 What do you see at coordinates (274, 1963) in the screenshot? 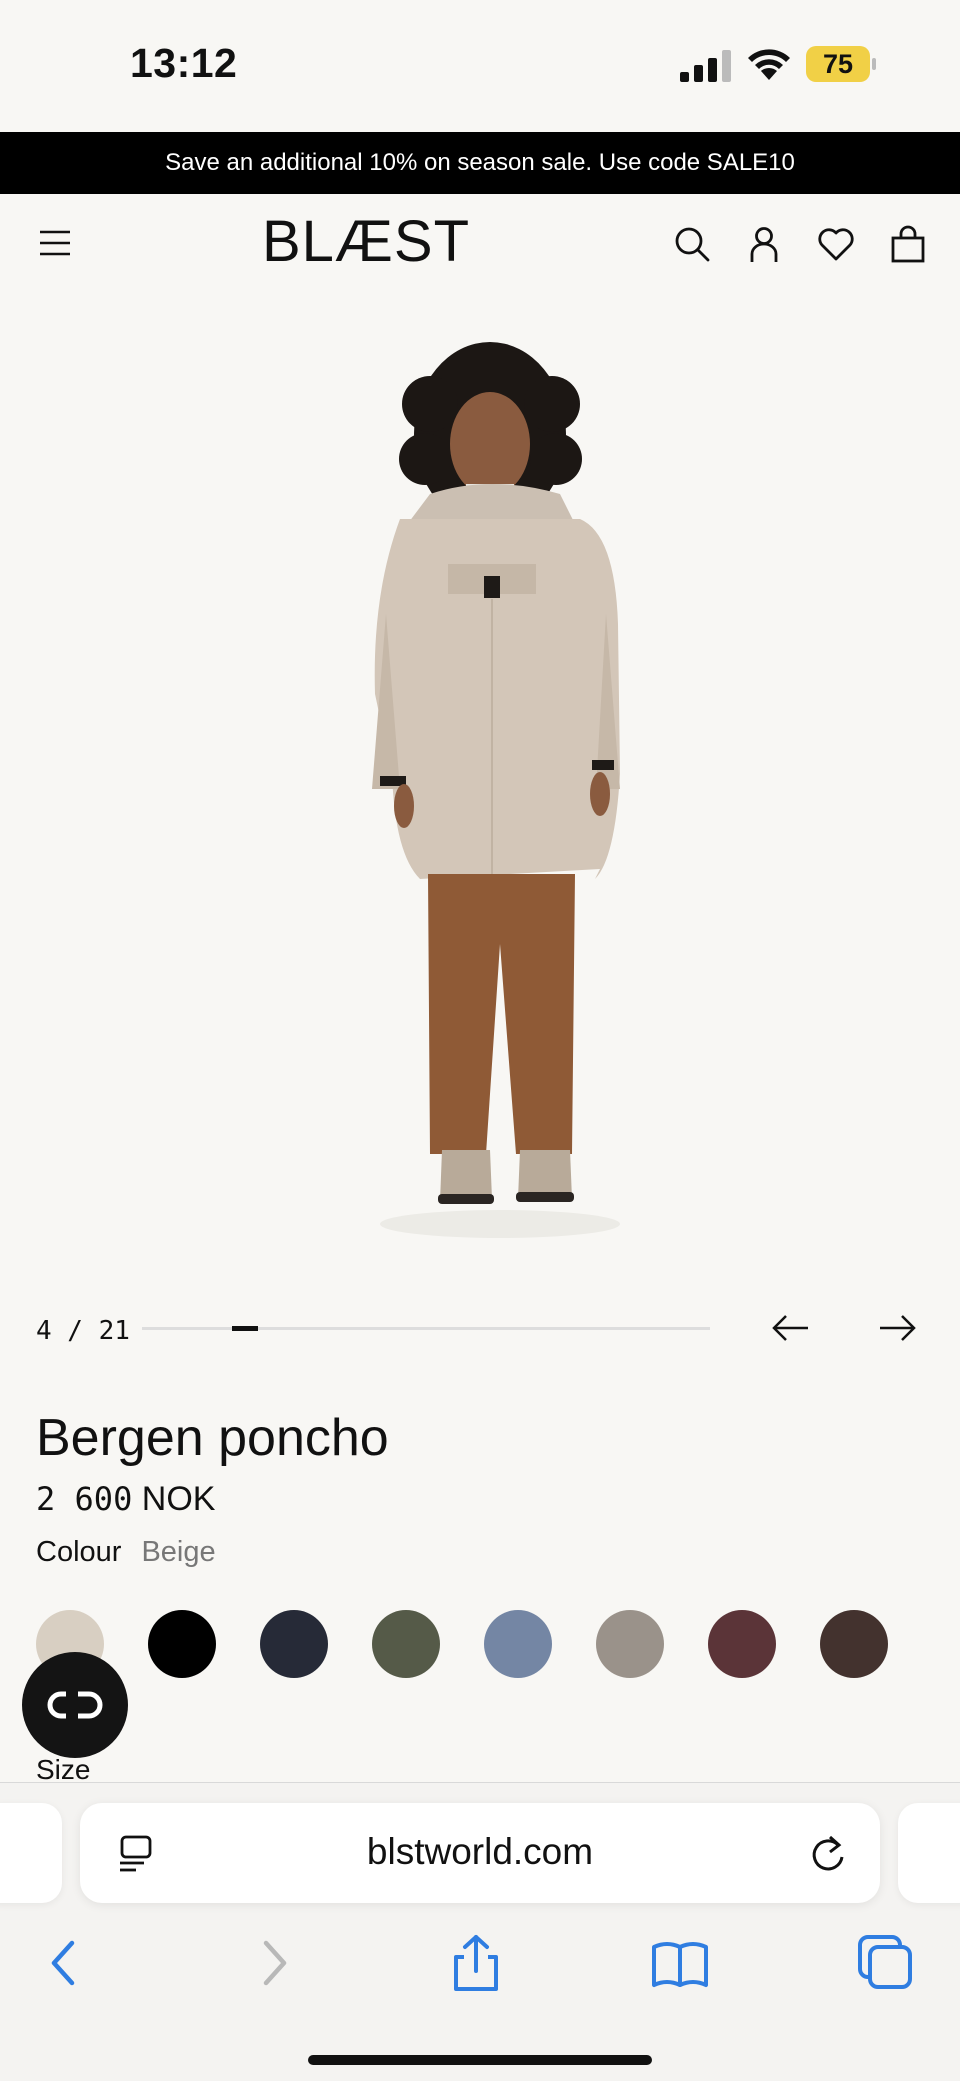
I see `forward-icon` at bounding box center [274, 1963].